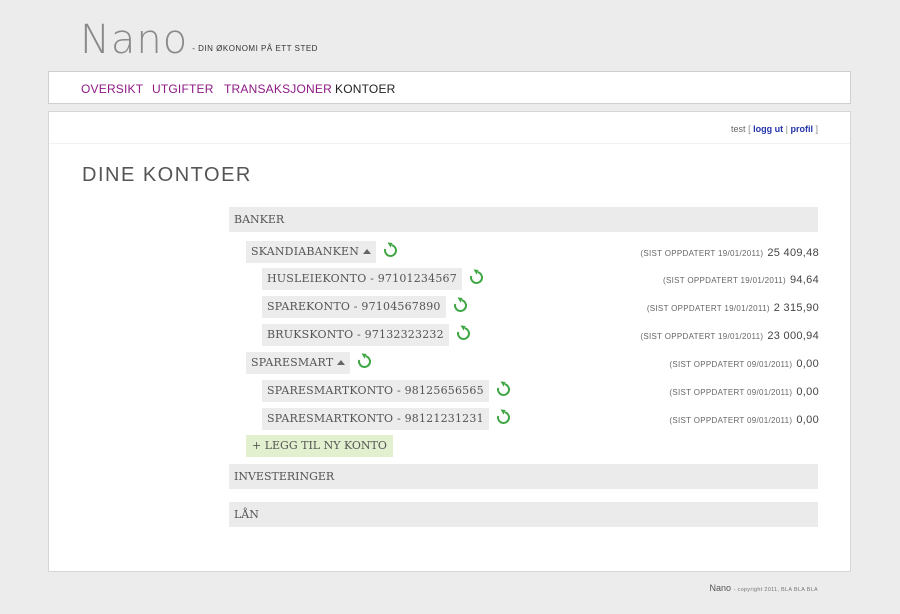 This screenshot has width=900, height=614. I want to click on section-lan: LÅN, so click(523, 514).